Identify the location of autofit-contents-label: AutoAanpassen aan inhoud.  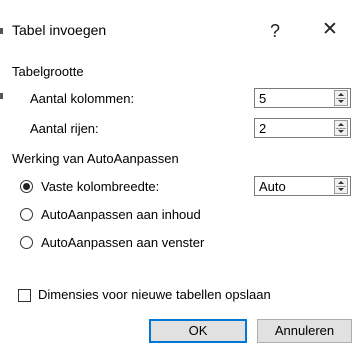
(121, 214).